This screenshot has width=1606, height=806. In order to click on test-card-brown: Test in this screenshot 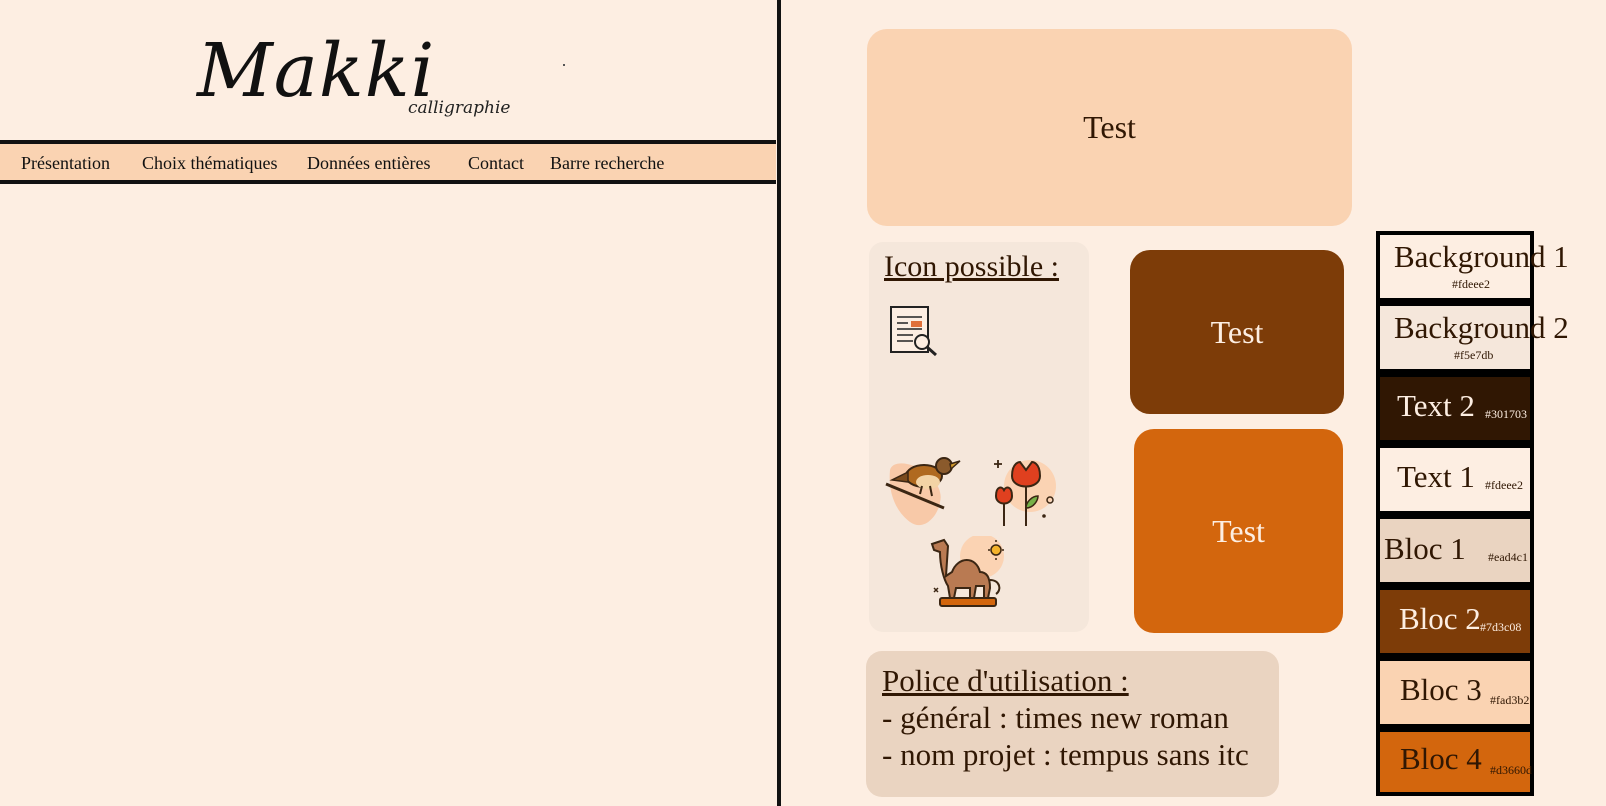, I will do `click(1237, 332)`.